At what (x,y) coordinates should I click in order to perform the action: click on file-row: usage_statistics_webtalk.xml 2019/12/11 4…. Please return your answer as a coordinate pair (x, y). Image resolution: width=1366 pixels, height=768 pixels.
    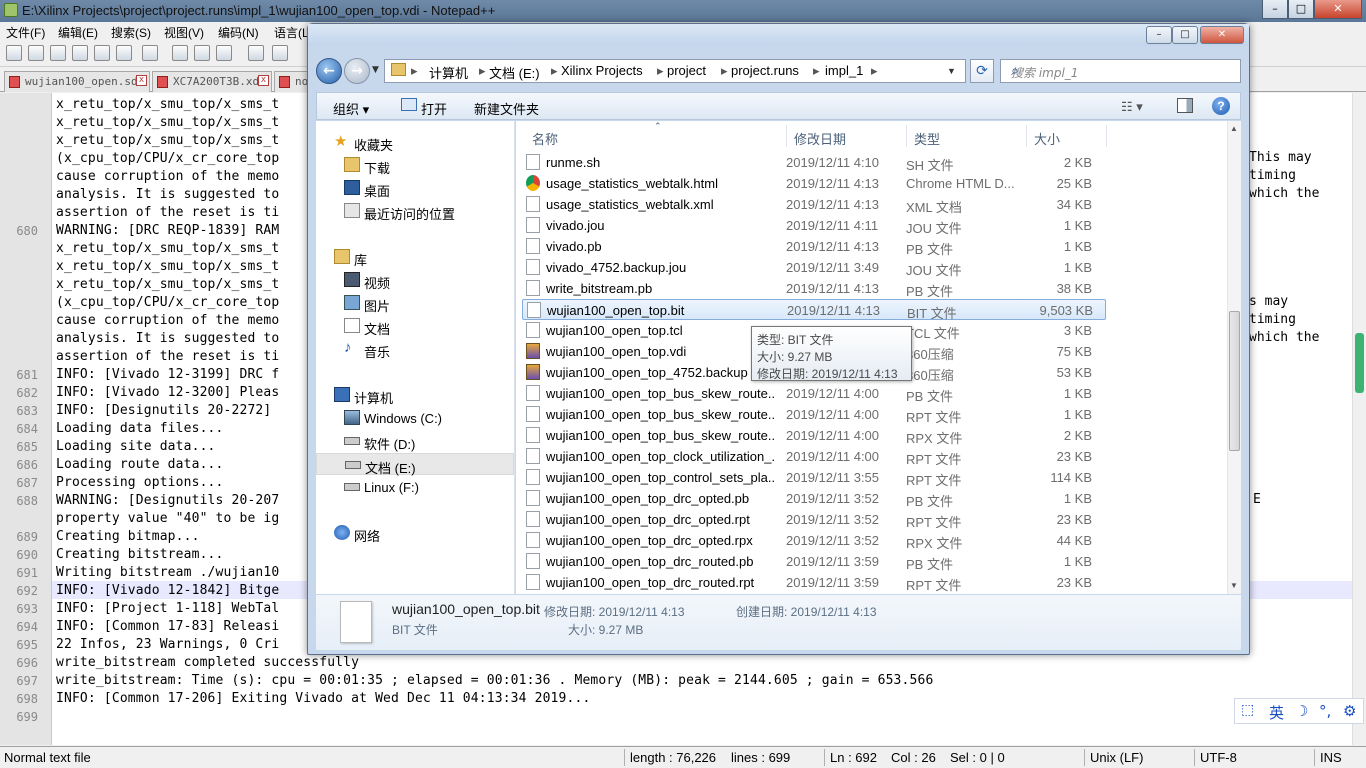
    Looking at the image, I should click on (814, 204).